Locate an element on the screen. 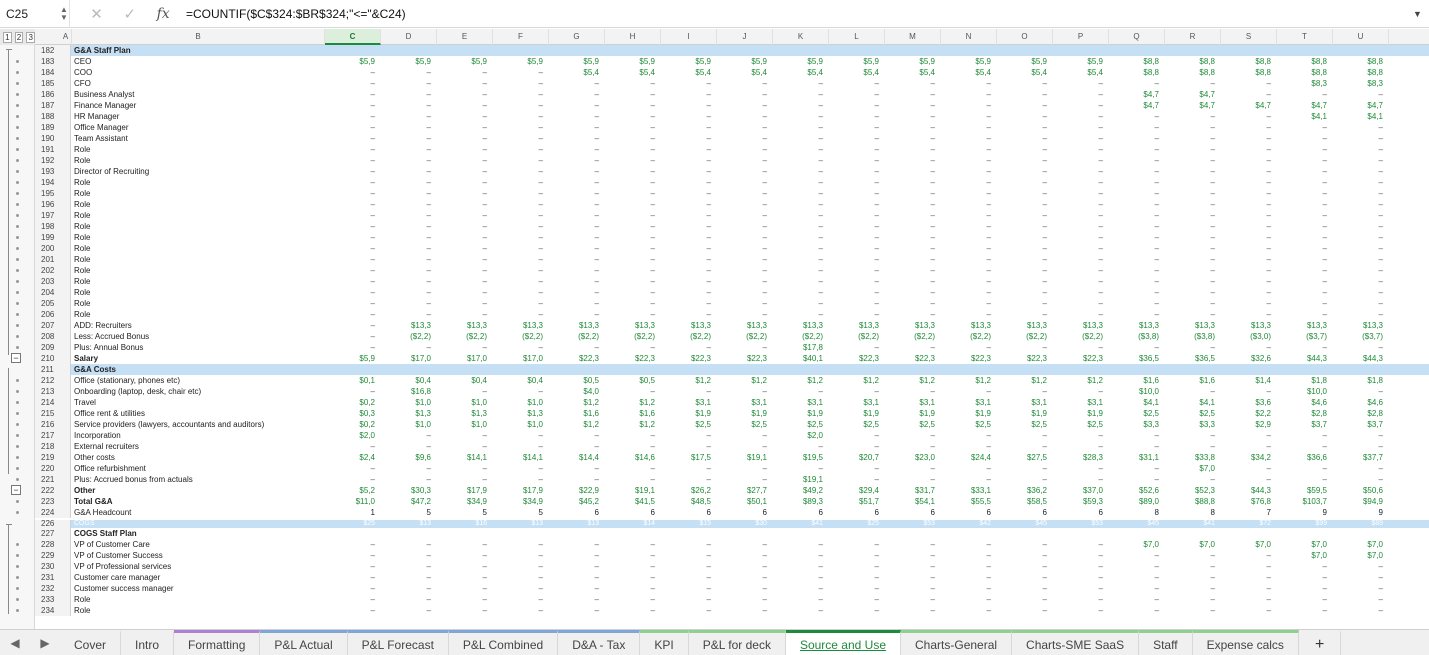 The height and width of the screenshot is (655, 1429). cell-value: $8,8 is located at coordinates (1299, 72).